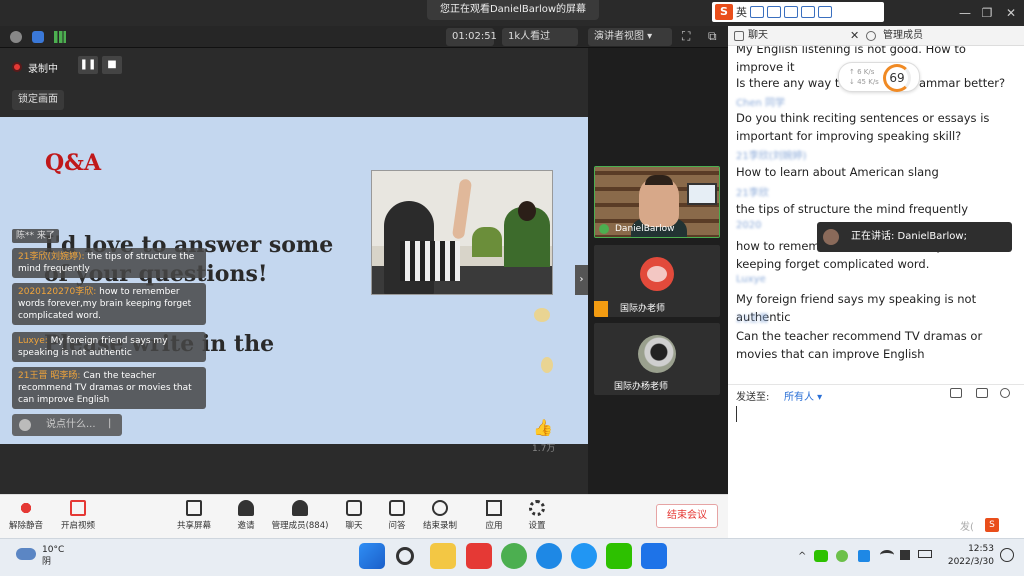  Describe the element at coordinates (791, 12) in the screenshot. I see `ime-keyboard-icon` at that location.